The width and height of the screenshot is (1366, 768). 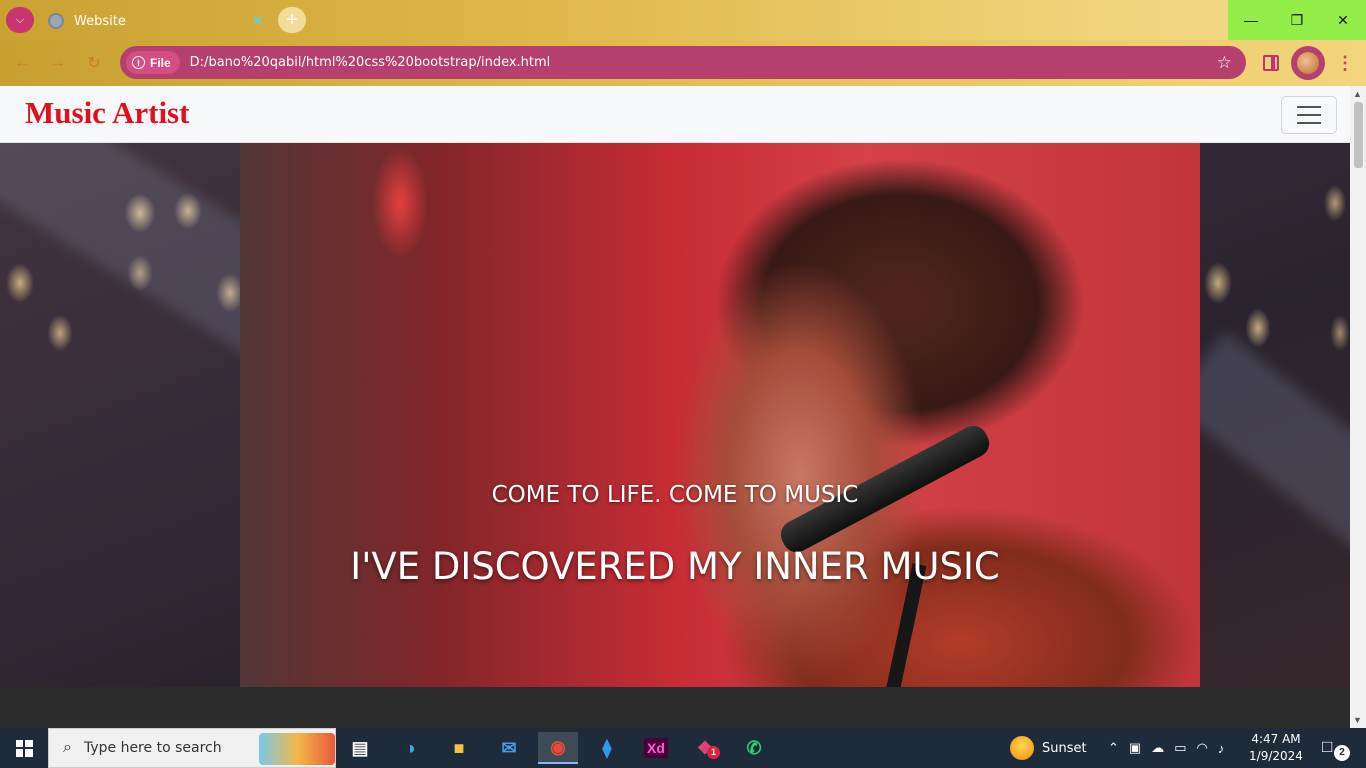 What do you see at coordinates (1166, 748) in the screenshot?
I see `system-tray: ⌃ ▣ ☁ ▭ ◠ ♪` at bounding box center [1166, 748].